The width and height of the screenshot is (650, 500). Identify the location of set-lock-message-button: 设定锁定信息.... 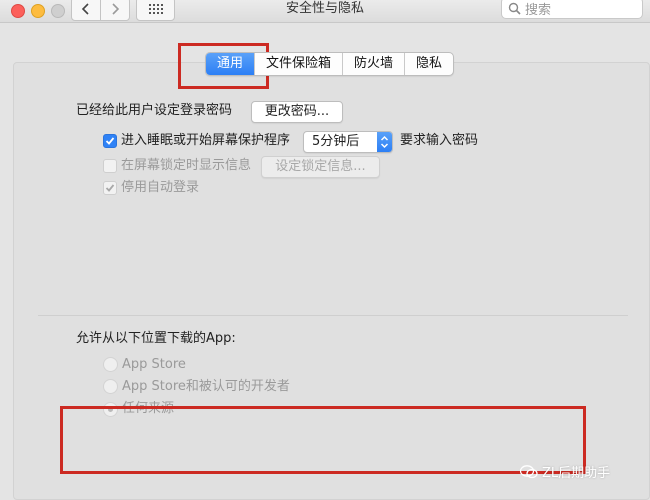
(320, 167).